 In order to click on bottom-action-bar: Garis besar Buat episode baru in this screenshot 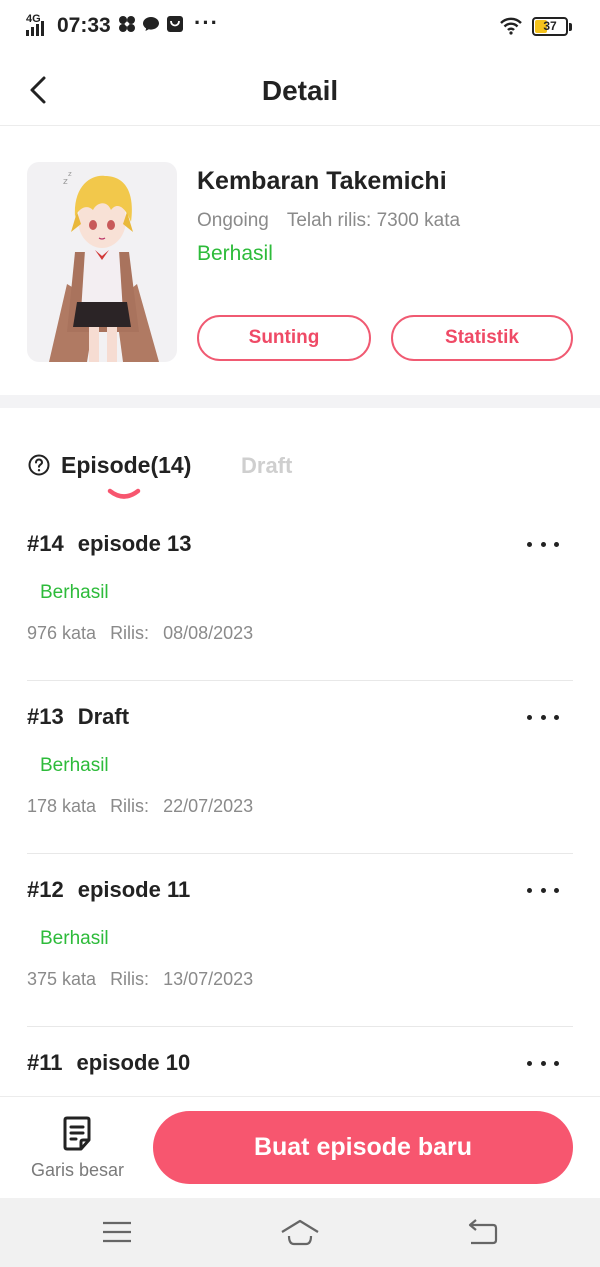, I will do `click(300, 1147)`.